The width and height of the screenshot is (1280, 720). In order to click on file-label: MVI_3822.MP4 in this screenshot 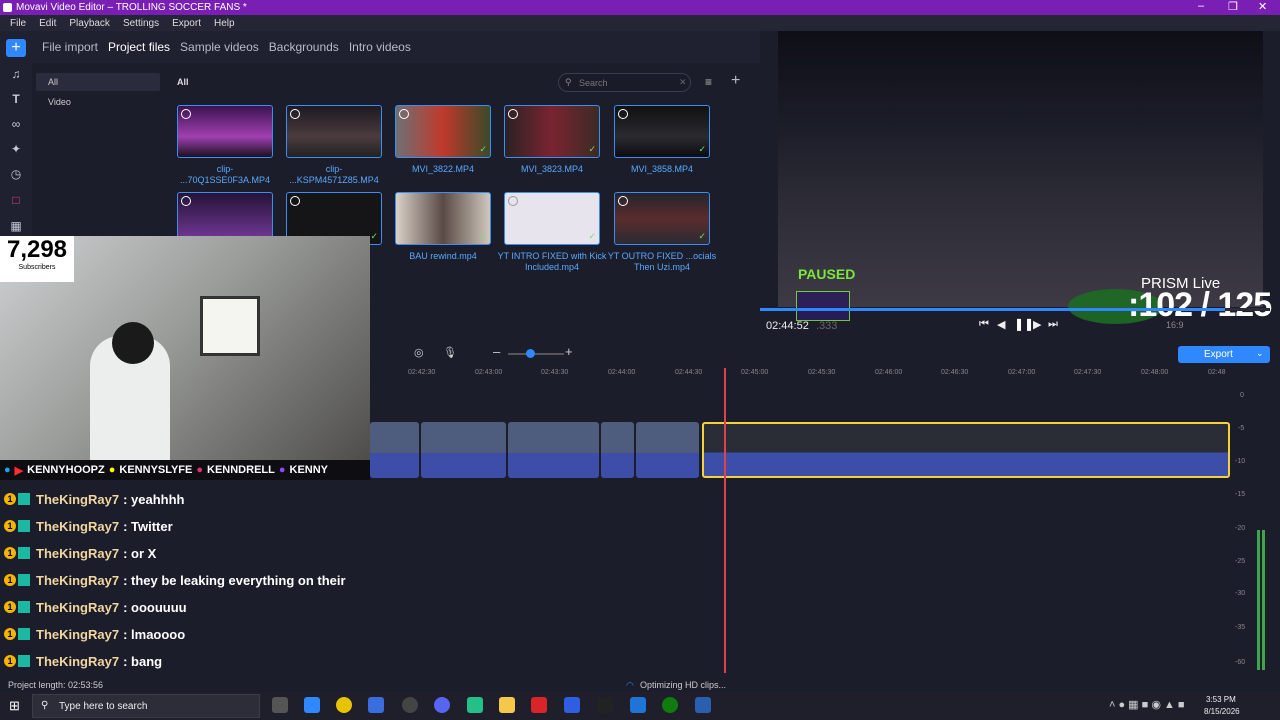, I will do `click(443, 169)`.